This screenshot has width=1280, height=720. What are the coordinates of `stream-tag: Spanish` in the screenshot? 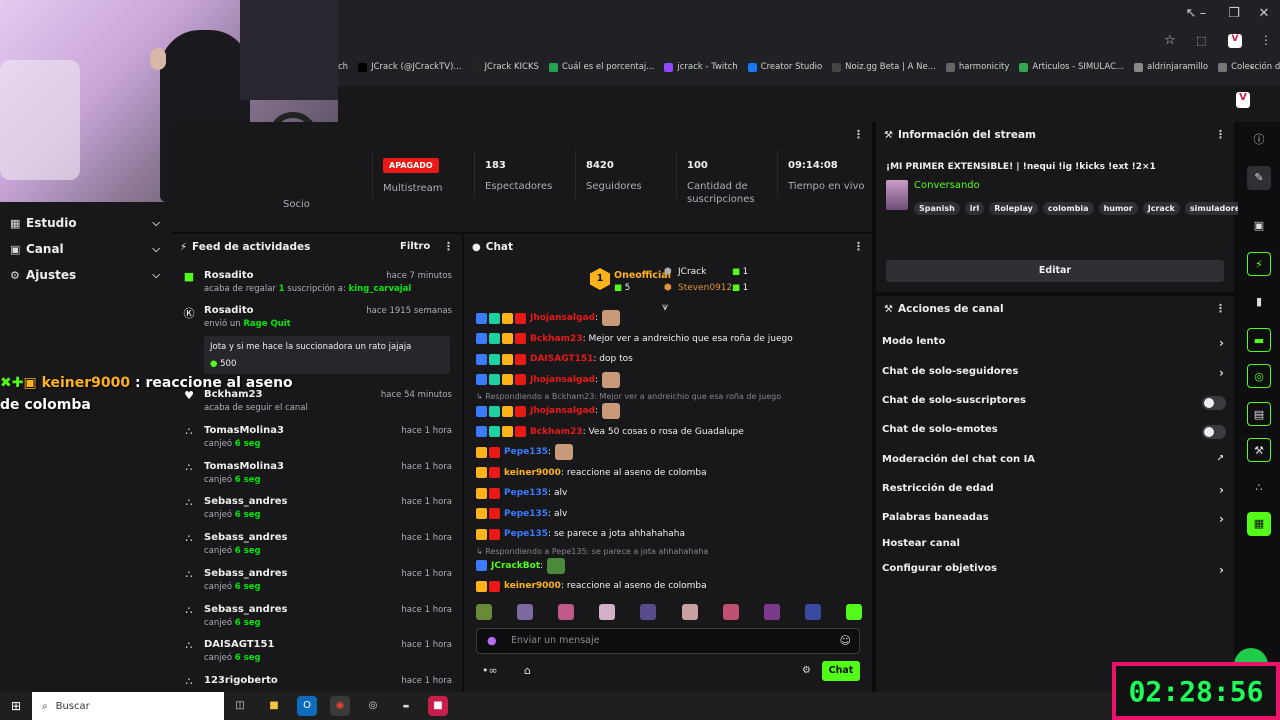 It's located at (937, 208).